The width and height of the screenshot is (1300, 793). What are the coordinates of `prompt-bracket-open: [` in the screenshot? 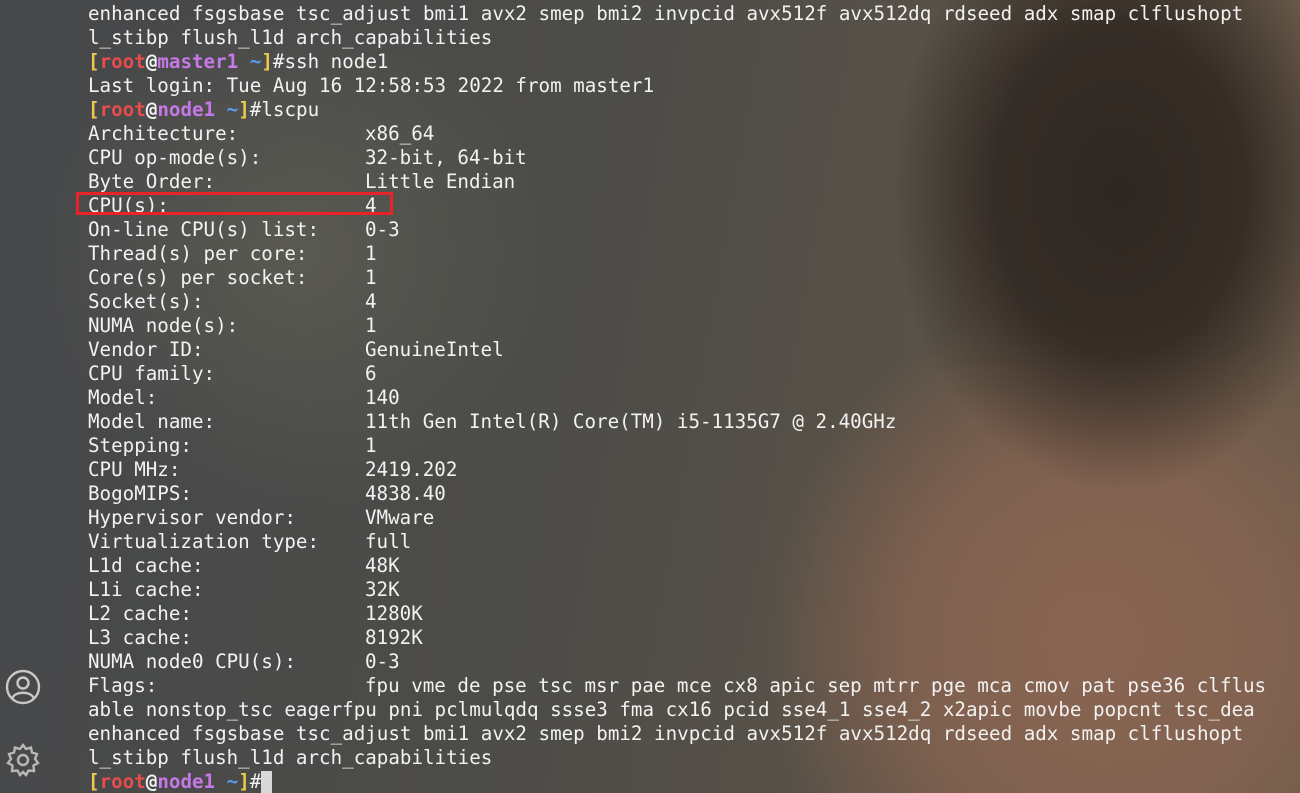 It's located at (94, 109).